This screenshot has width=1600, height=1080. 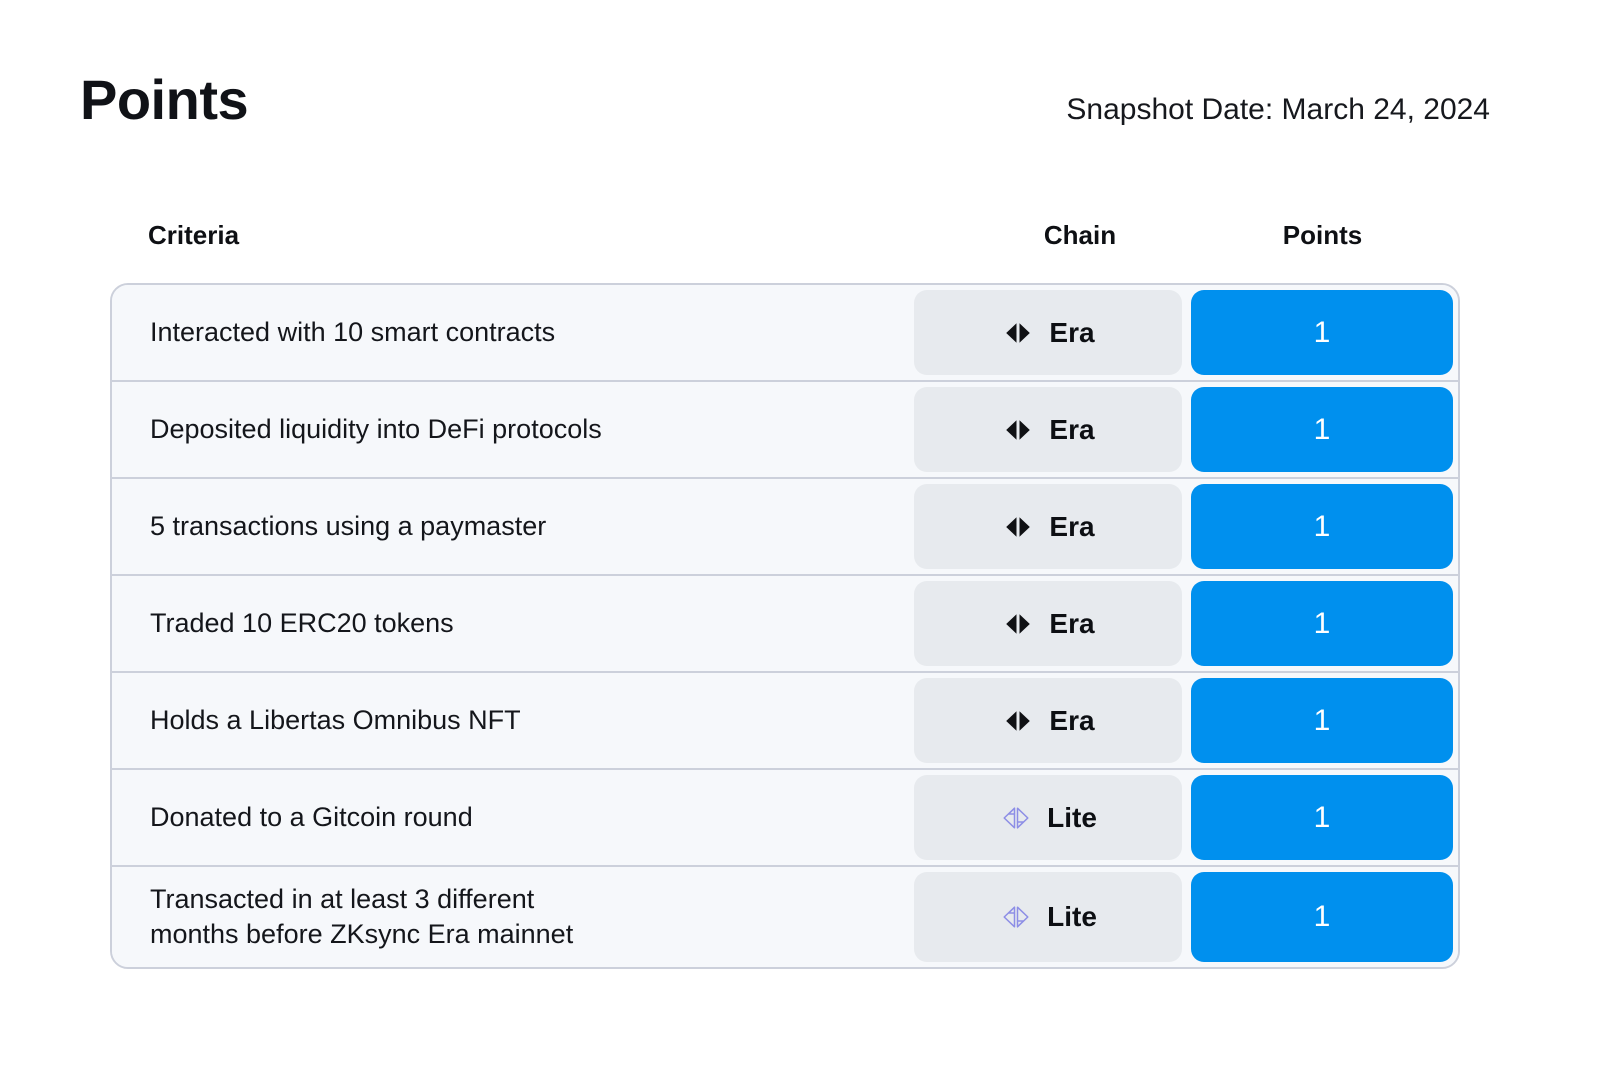 I want to click on criteria-label: Traded 10 ERC20 tokens, so click(x=302, y=623).